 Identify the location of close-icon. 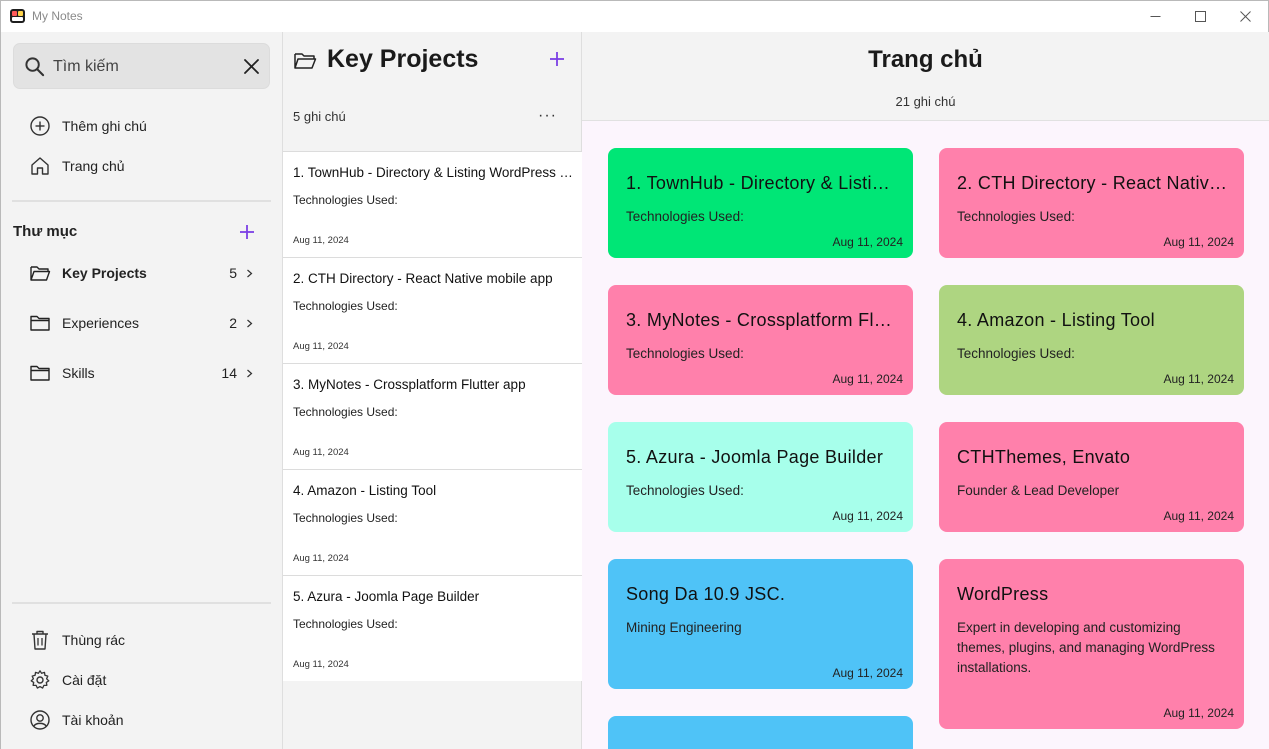
(1245, 16).